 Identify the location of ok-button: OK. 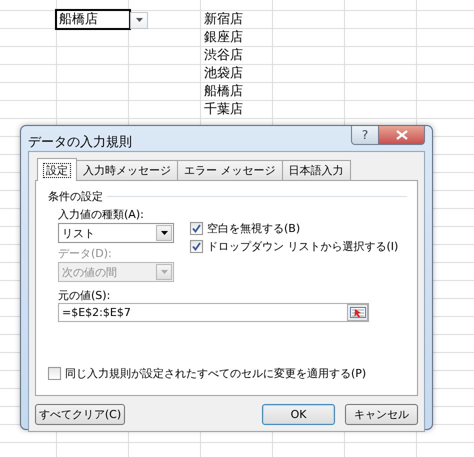
(298, 414).